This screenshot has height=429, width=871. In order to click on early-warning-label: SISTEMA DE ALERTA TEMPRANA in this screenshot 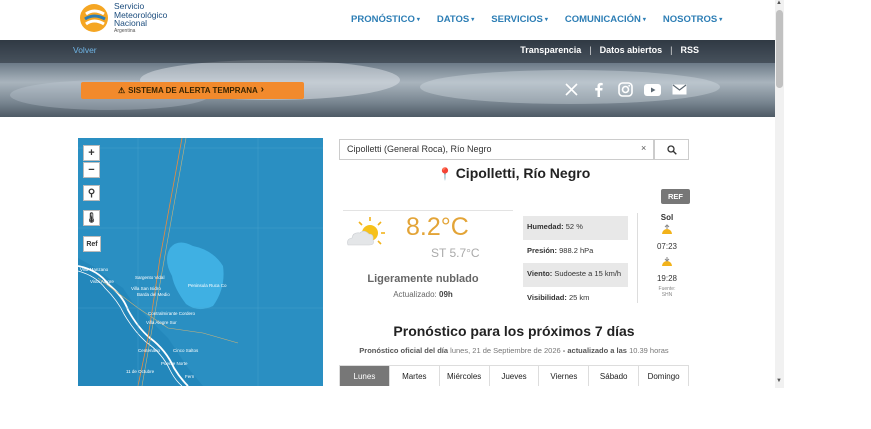, I will do `click(193, 90)`.